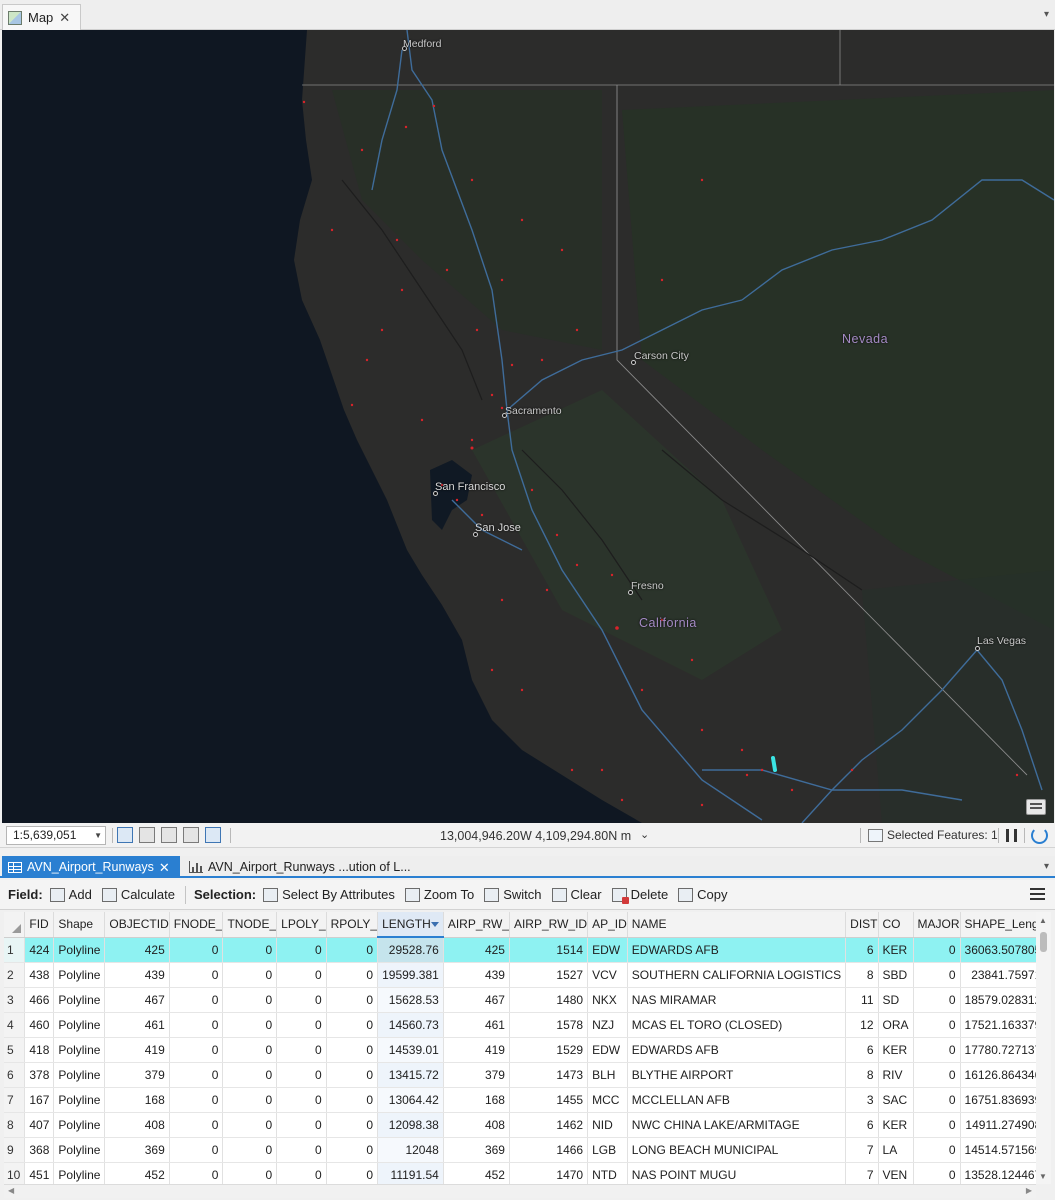  I want to click on table-cell: SOUTHERN CALIFORNIA LOGISTICS, so click(737, 975).